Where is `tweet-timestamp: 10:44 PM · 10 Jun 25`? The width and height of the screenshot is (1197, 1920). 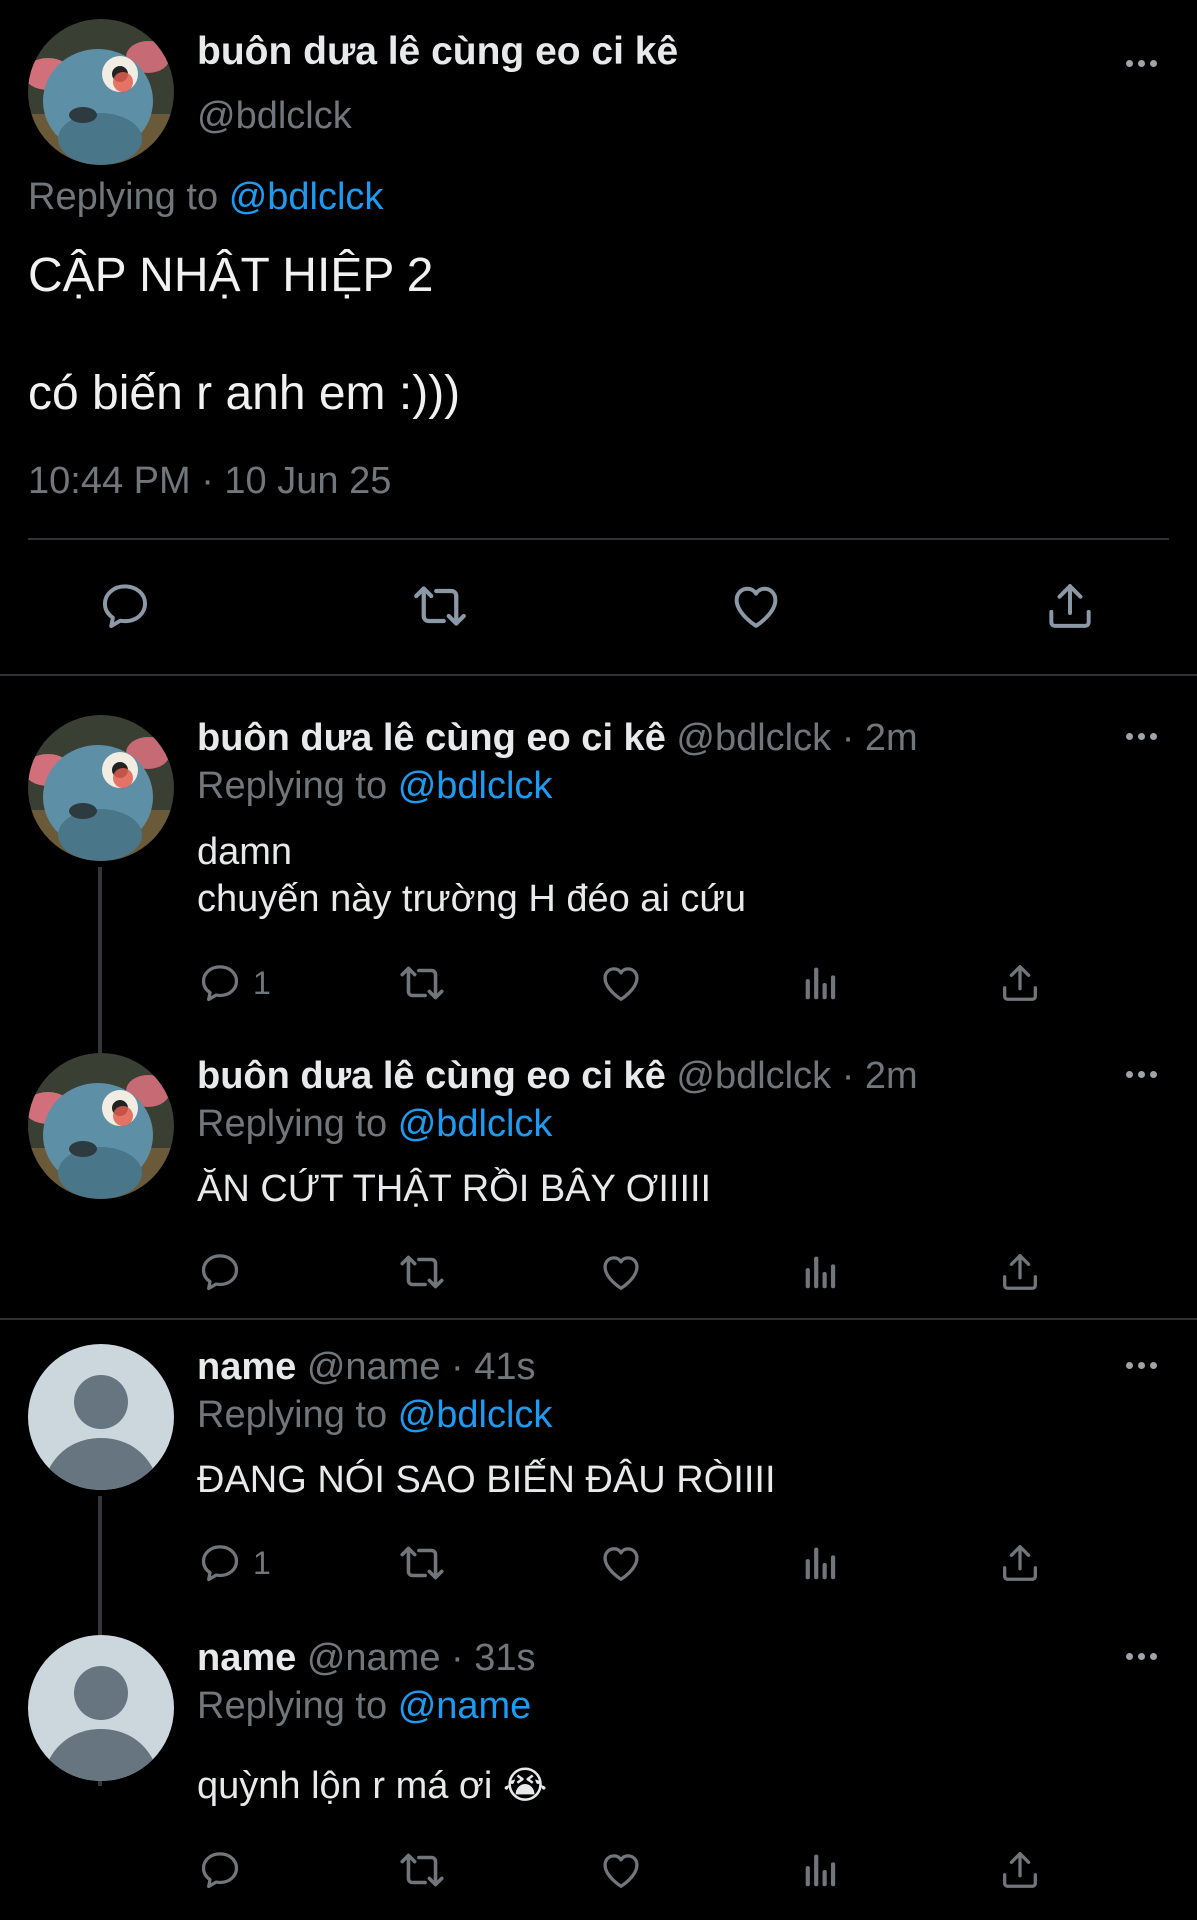
tweet-timestamp: 10:44 PM · 10 Jun 25 is located at coordinates (209, 481).